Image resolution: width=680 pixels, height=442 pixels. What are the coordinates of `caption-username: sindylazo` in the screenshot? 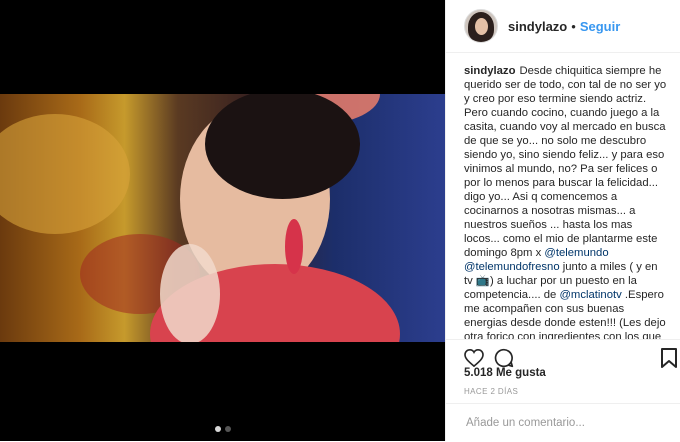 It's located at (489, 71).